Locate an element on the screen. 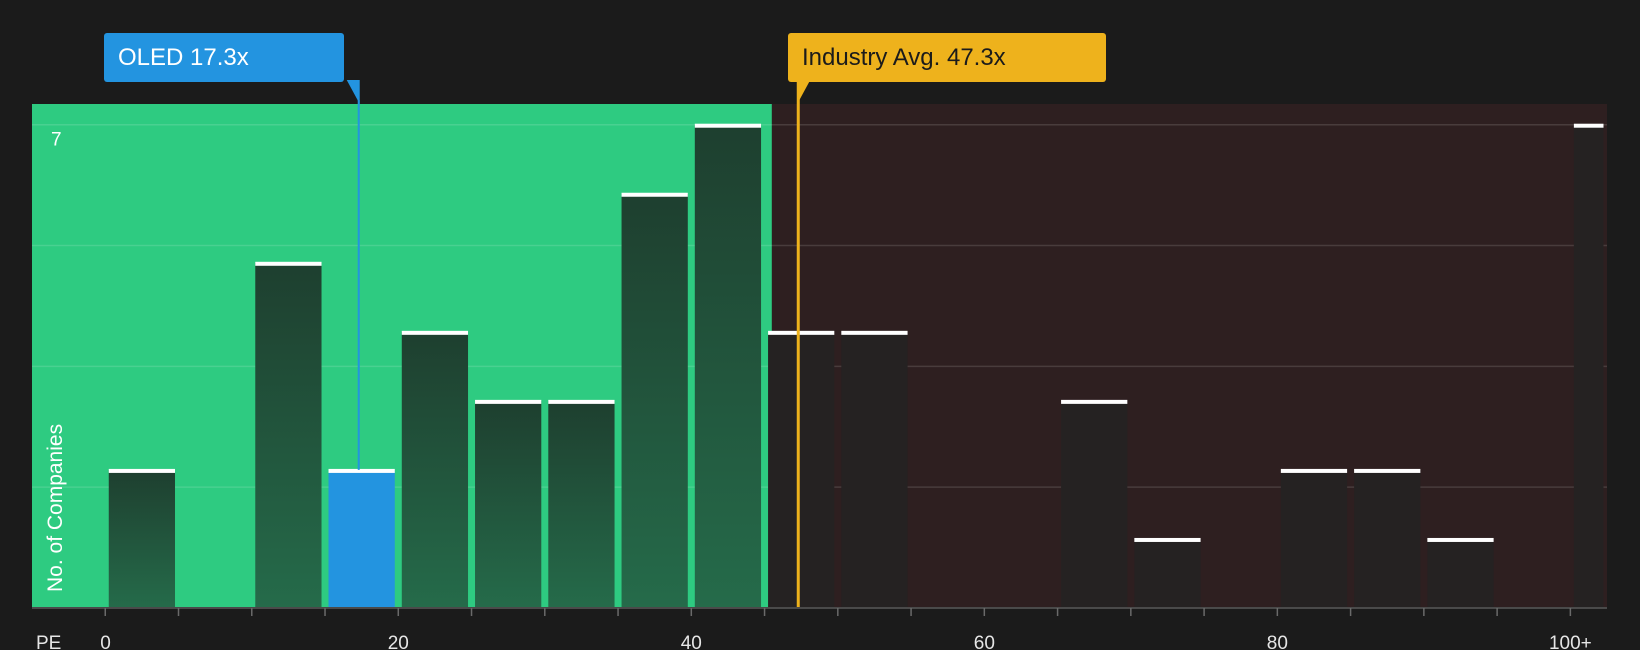 This screenshot has width=1640, height=650. x-axis is located at coordinates (819, 611).